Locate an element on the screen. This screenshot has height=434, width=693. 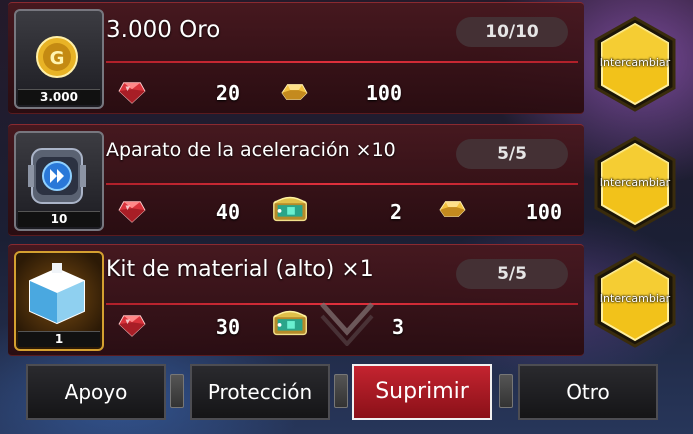
item-slot: G 3.000 is located at coordinates (59, 59).